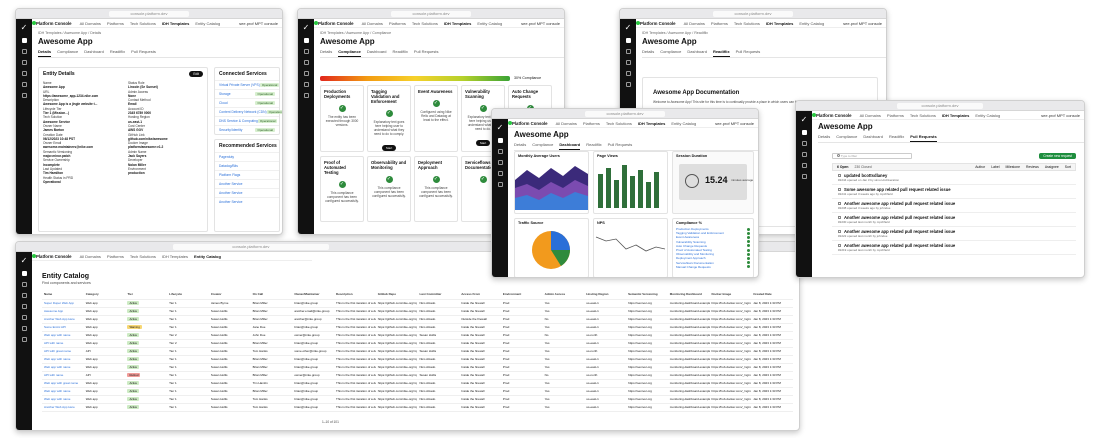 The height and width of the screenshot is (438, 1100). Describe the element at coordinates (24, 95) in the screenshot. I see `sidebar-settings-icon` at that location.